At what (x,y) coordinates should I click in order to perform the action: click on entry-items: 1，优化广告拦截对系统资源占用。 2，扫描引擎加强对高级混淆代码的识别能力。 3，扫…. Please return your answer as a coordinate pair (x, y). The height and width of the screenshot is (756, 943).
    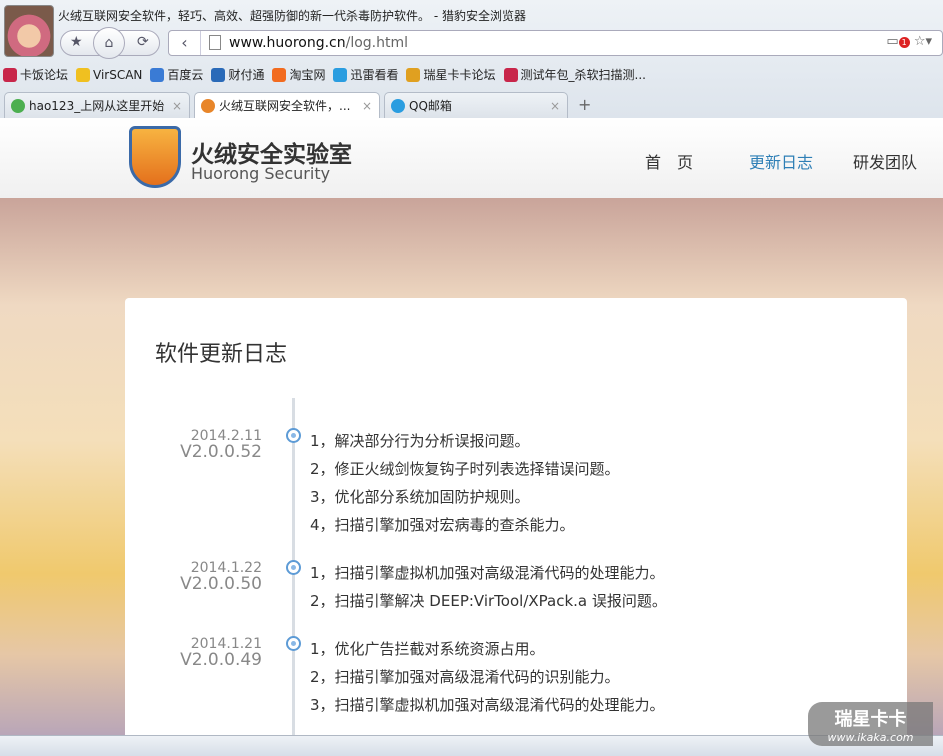
    Looking at the image, I should click on (487, 680).